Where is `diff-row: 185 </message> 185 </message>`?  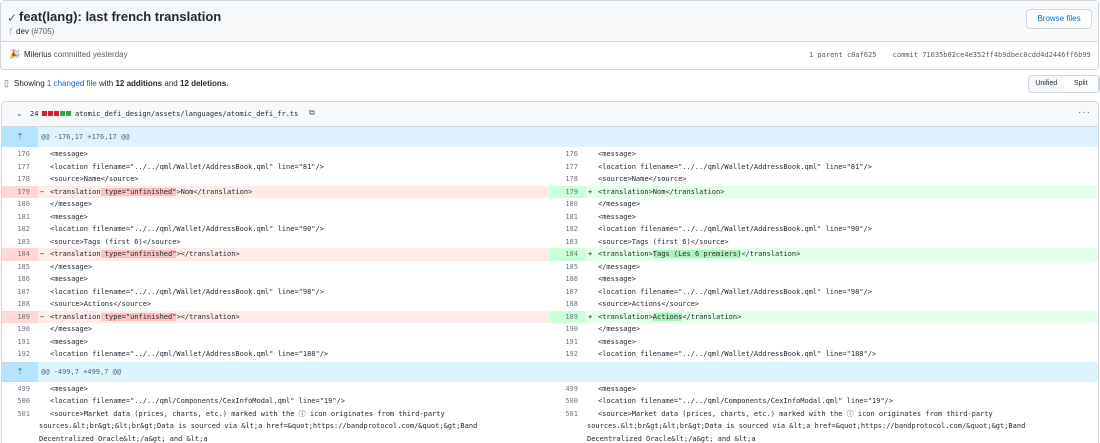 diff-row: 185 </message> 185 </message> is located at coordinates (550, 267).